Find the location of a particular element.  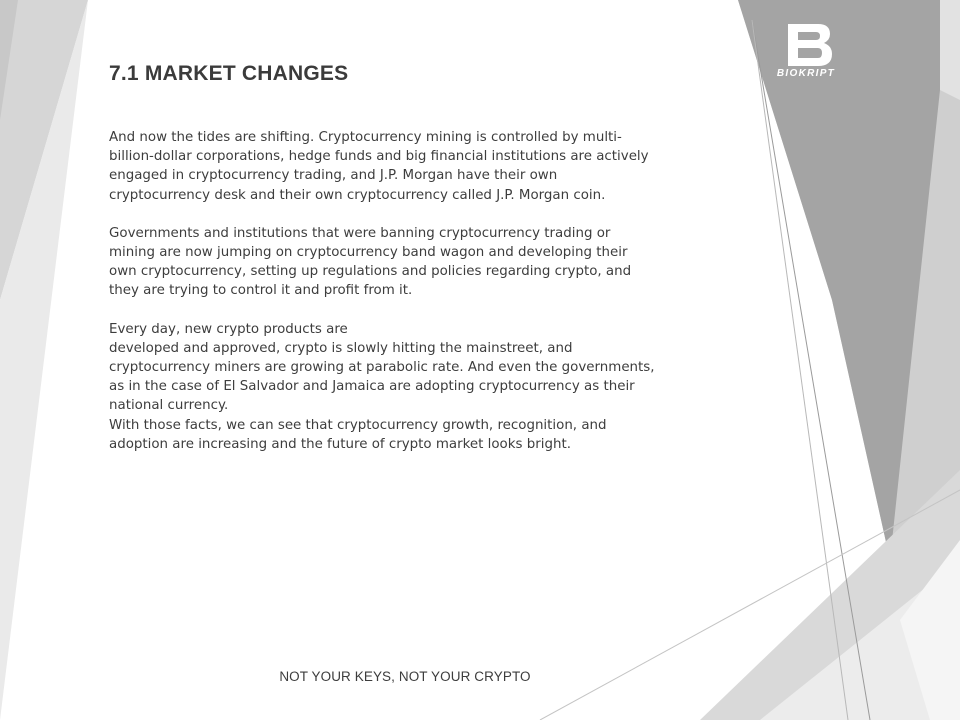

logo-text: BIOKRIPT is located at coordinates (806, 73).